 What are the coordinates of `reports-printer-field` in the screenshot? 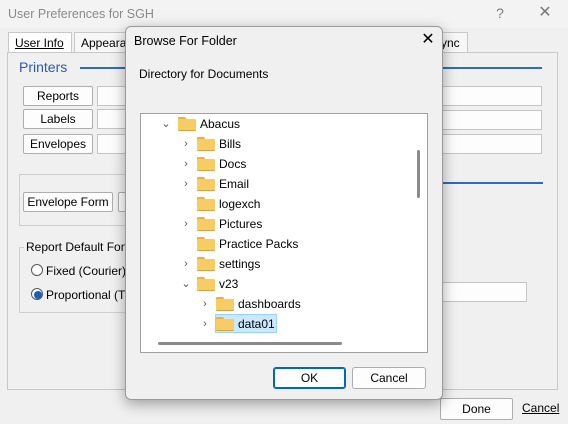 It's located at (112, 96).